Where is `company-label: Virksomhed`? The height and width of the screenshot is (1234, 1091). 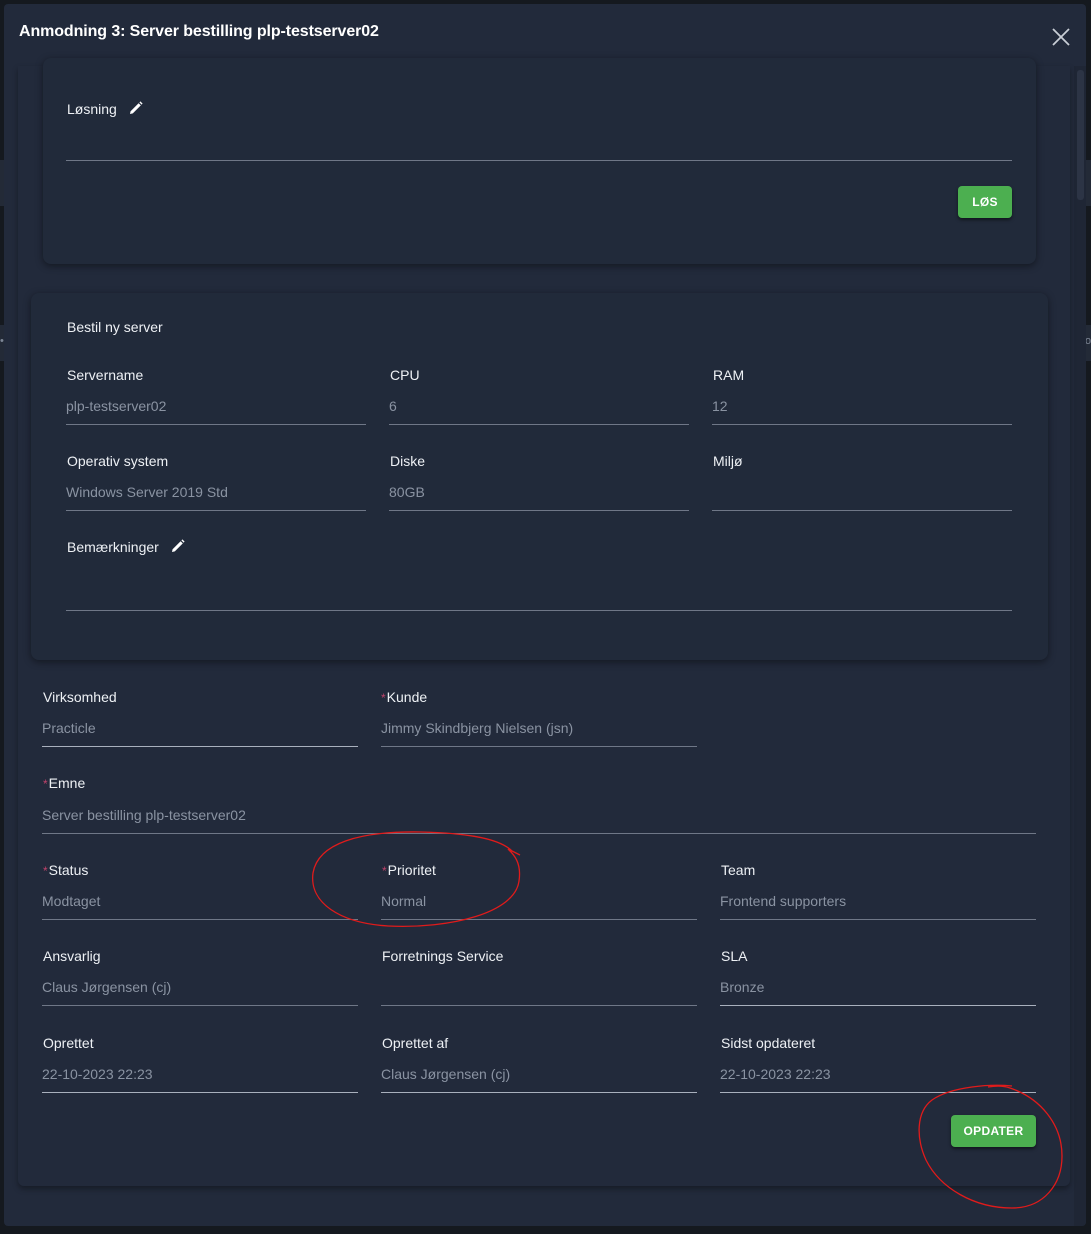
company-label: Virksomhed is located at coordinates (80, 697).